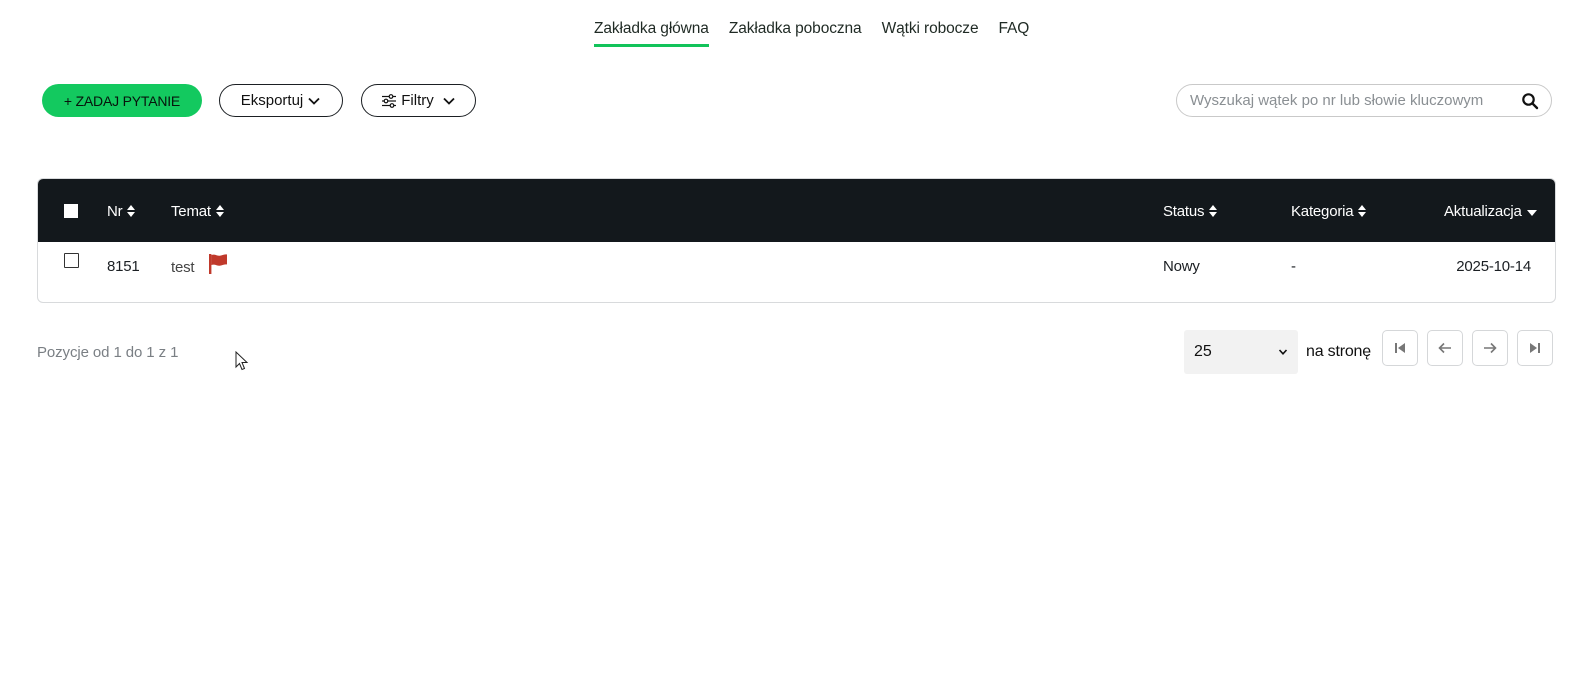 The width and height of the screenshot is (1590, 680). I want to click on first-page-icon, so click(1400, 348).